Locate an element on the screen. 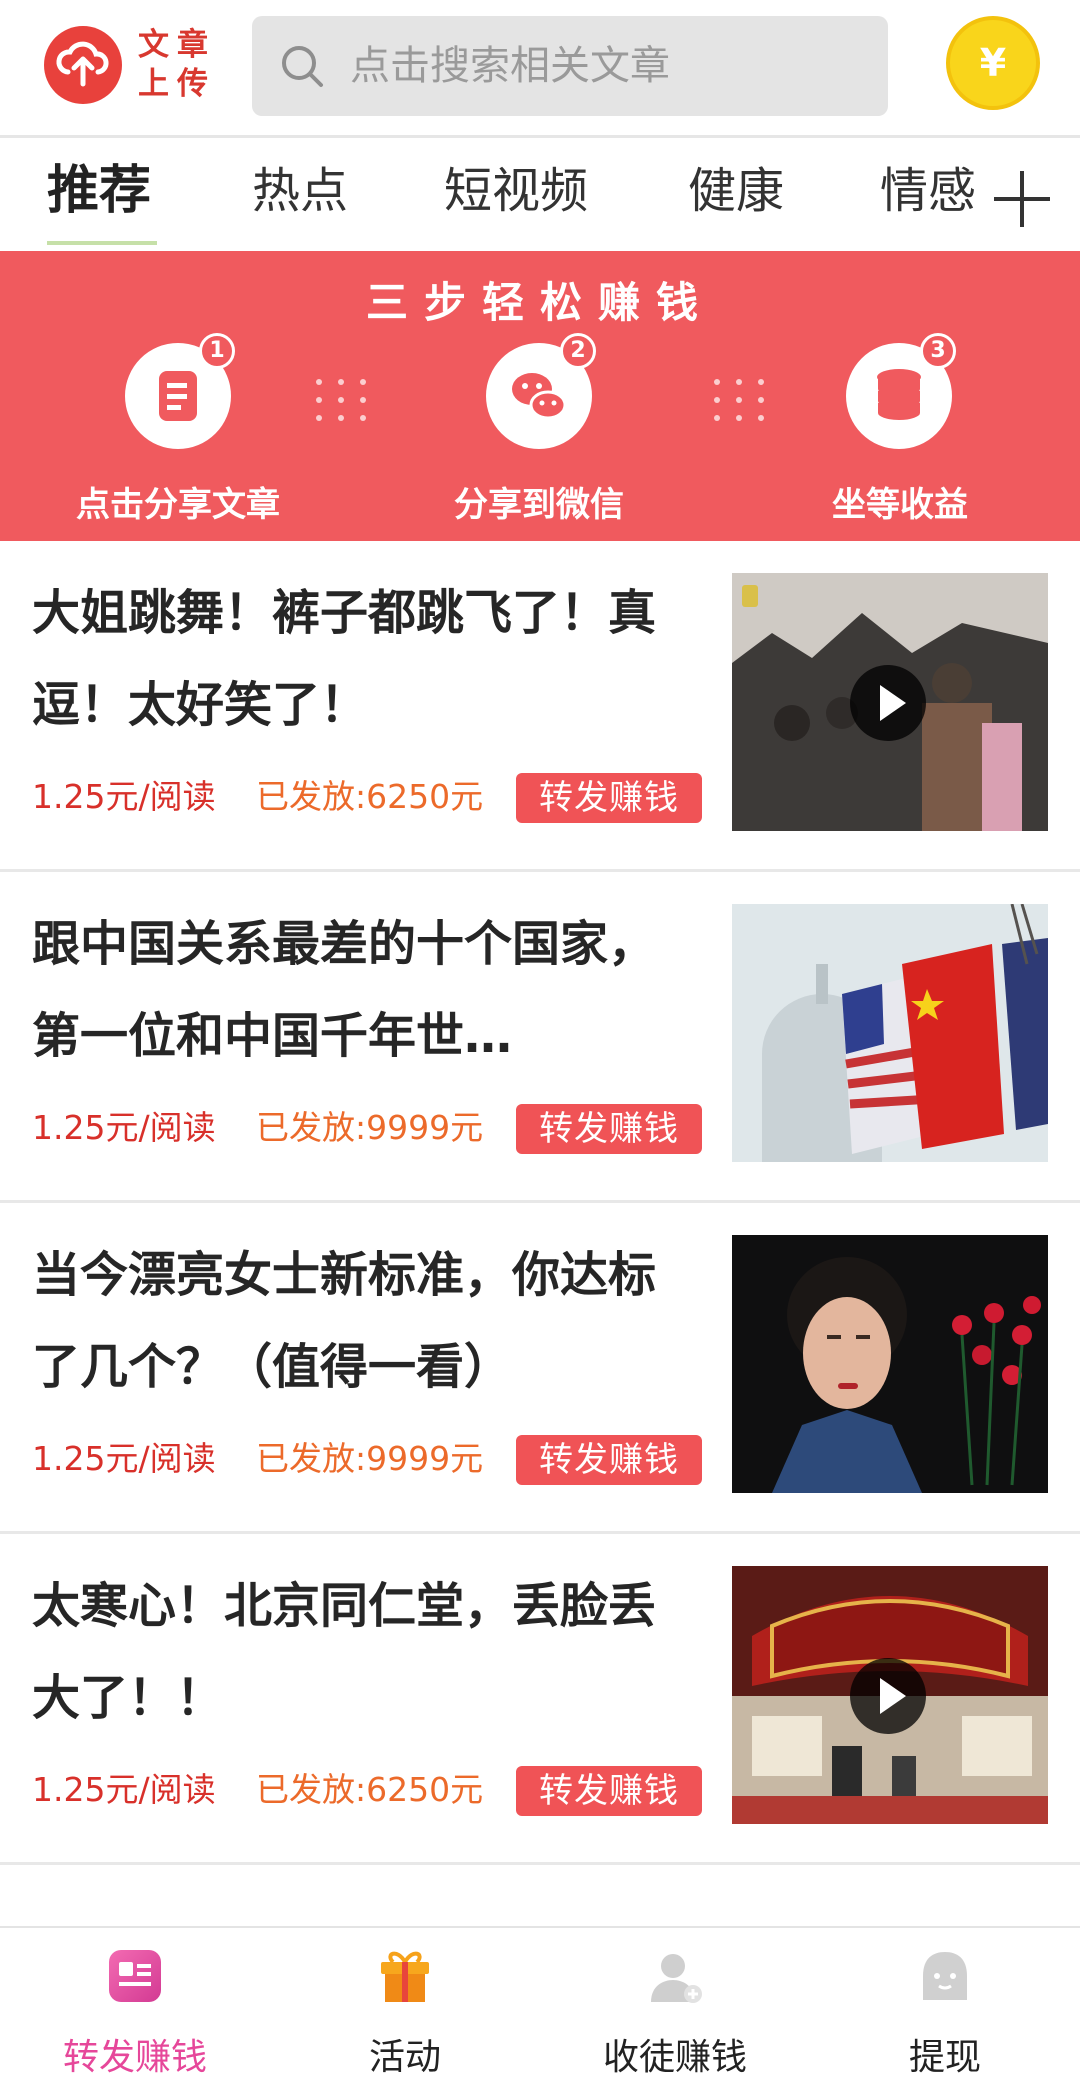  tab-short-video: 短视频 is located at coordinates (516, 191).